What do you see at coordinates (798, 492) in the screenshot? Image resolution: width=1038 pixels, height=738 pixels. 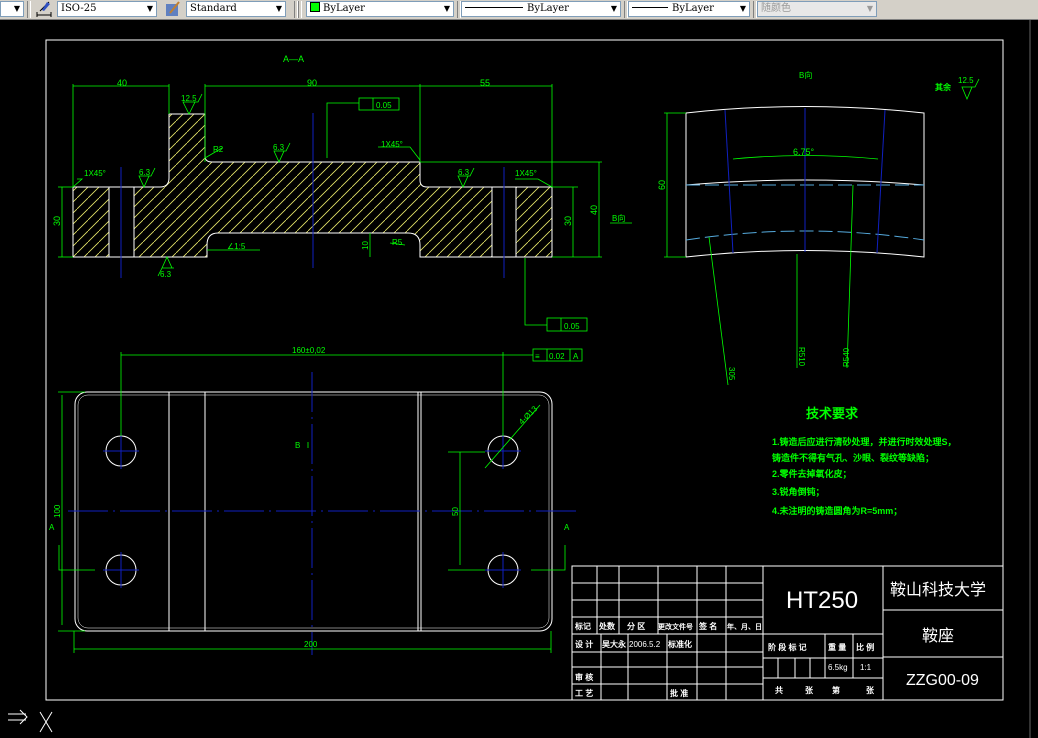 I see `tech-req-line: 3.锐角倒钝；` at bounding box center [798, 492].